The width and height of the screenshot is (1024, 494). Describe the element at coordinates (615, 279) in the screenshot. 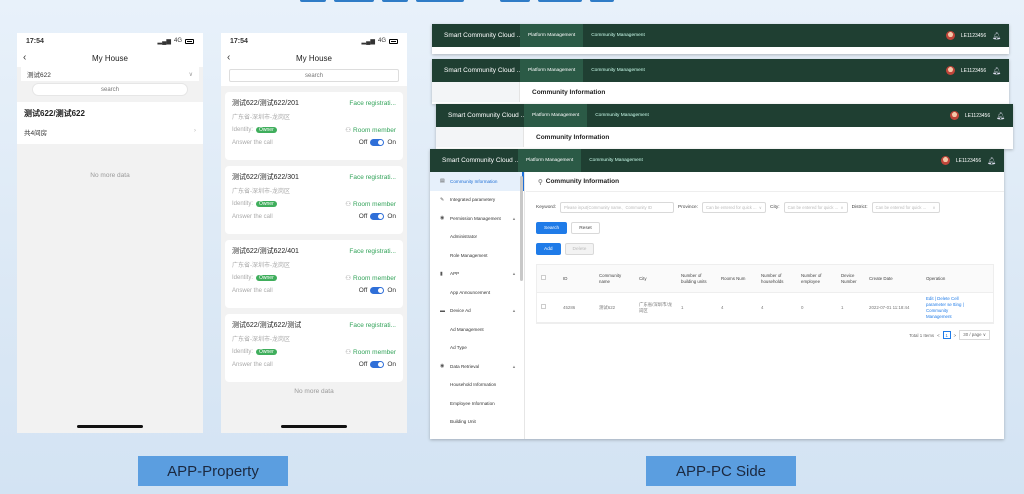

I see `column-header: Community name` at that location.